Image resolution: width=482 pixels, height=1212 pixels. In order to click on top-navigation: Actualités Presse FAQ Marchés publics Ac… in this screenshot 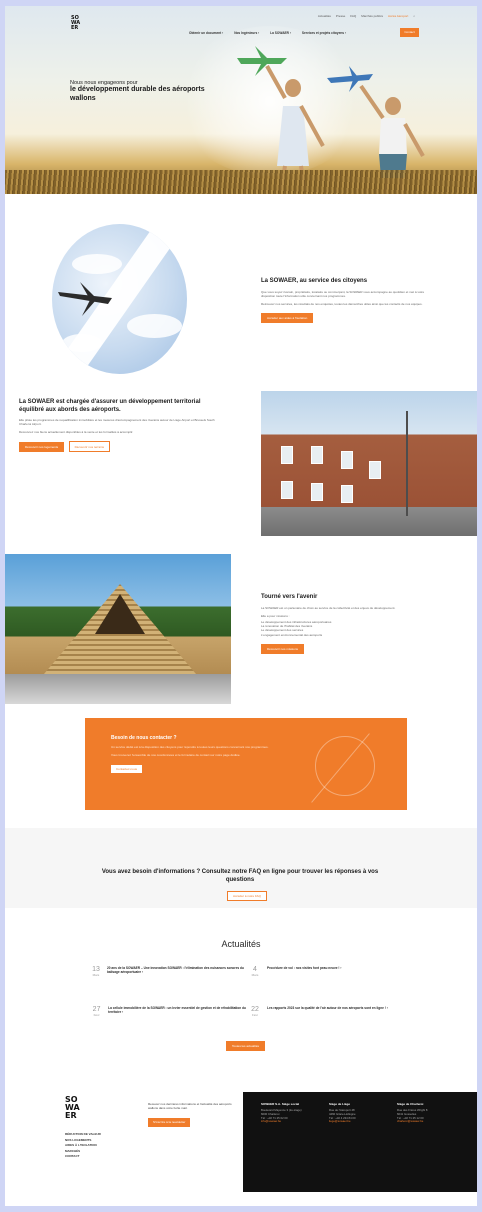, I will do `click(366, 16)`.